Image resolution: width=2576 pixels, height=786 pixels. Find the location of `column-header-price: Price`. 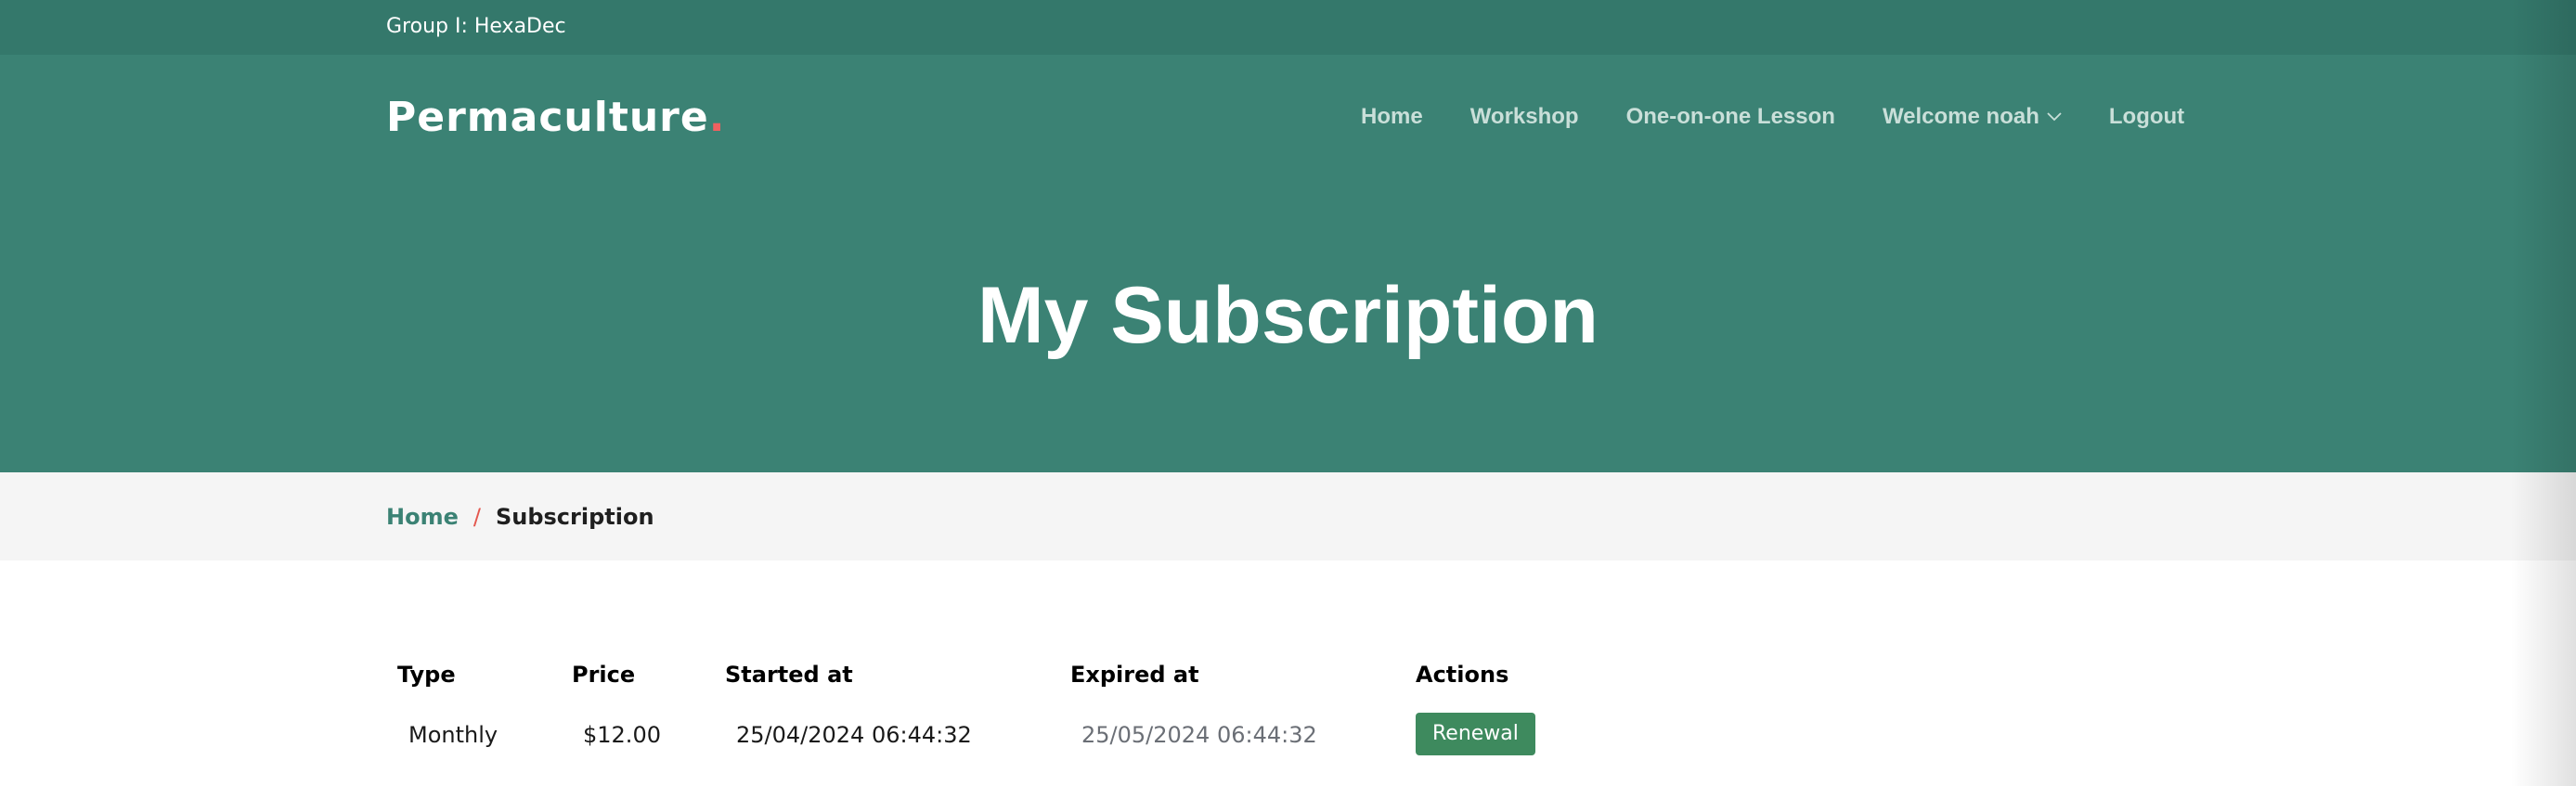

column-header-price: Price is located at coordinates (604, 675).